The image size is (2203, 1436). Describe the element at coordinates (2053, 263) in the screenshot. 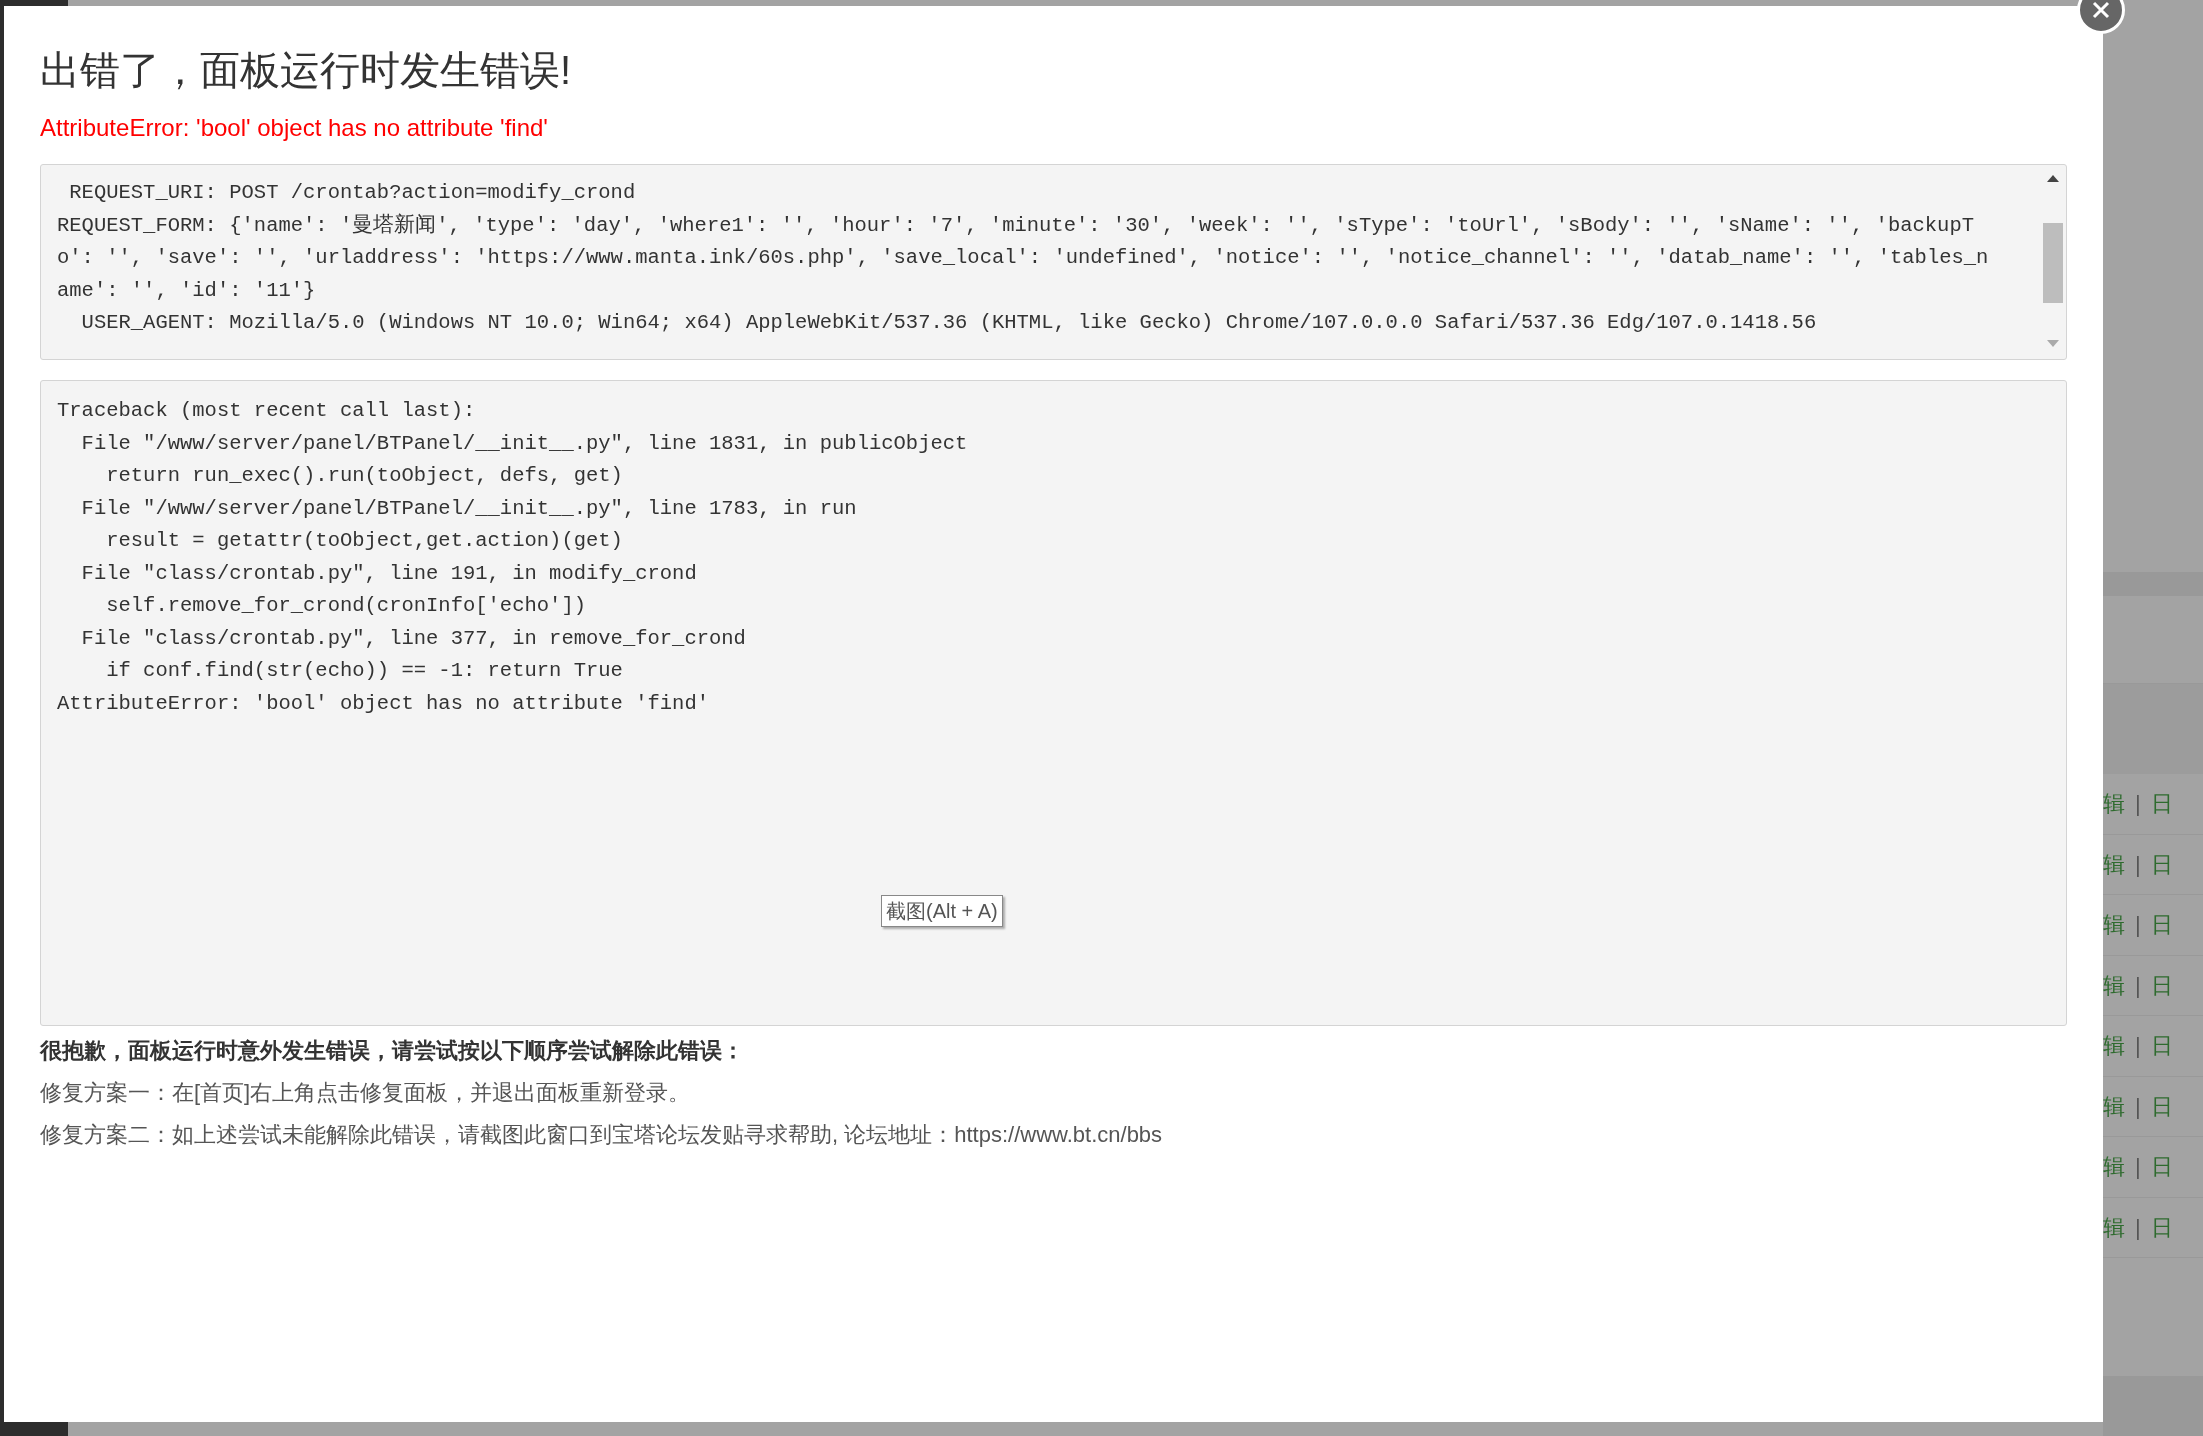

I see `scrollbar-thumb` at that location.